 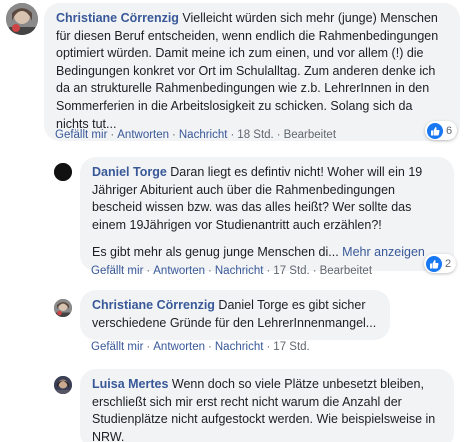 I want to click on avatar-daniel-image, so click(x=63, y=172).